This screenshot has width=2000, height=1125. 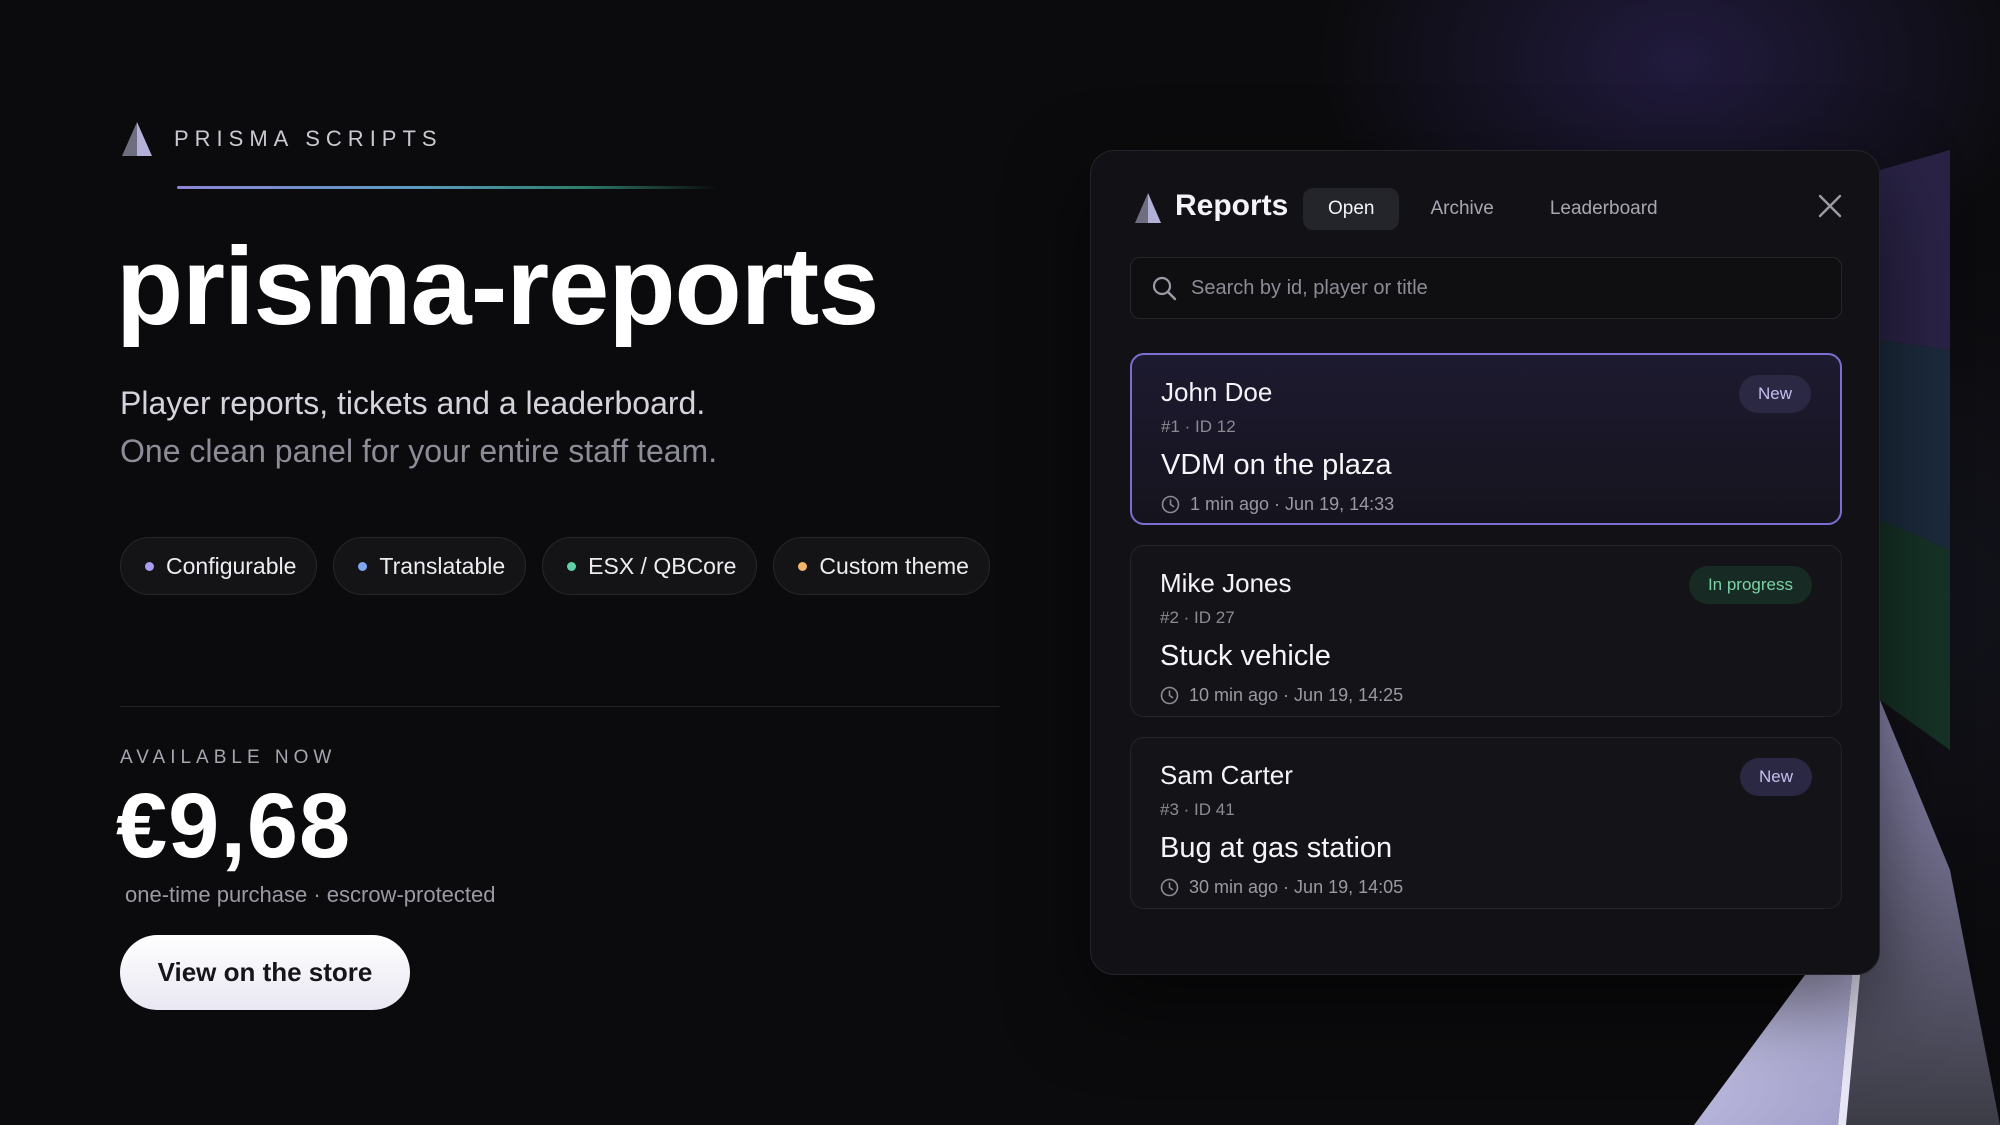 I want to click on search-box, so click(x=1486, y=288).